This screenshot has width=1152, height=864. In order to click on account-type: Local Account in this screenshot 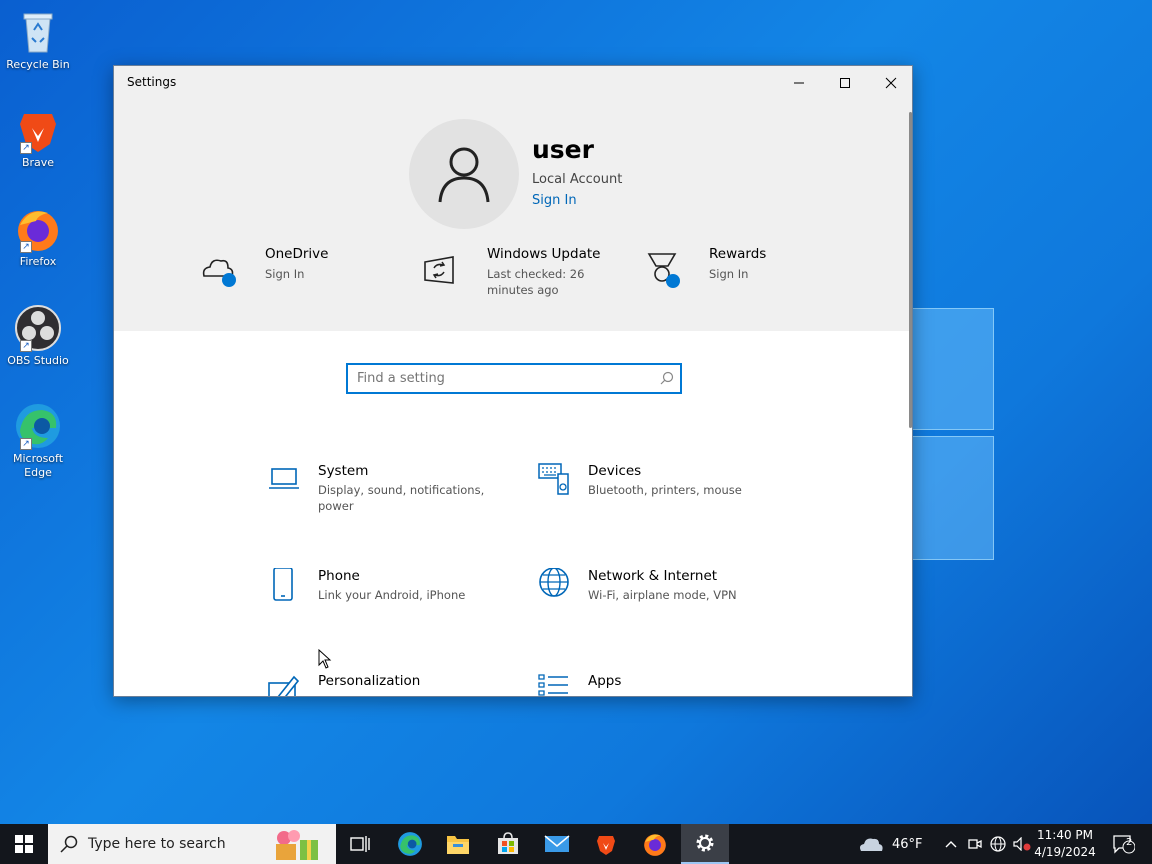, I will do `click(577, 179)`.